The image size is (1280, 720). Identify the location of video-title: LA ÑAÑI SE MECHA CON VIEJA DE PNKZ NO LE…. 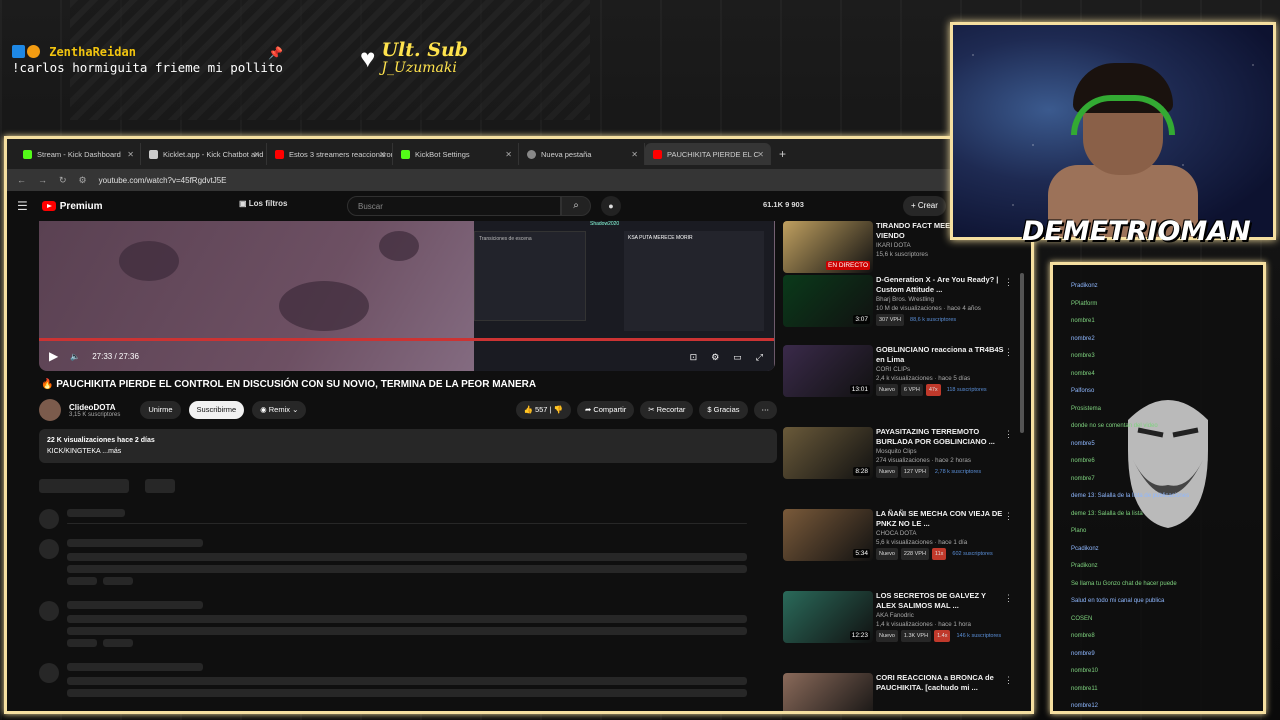
(941, 519).